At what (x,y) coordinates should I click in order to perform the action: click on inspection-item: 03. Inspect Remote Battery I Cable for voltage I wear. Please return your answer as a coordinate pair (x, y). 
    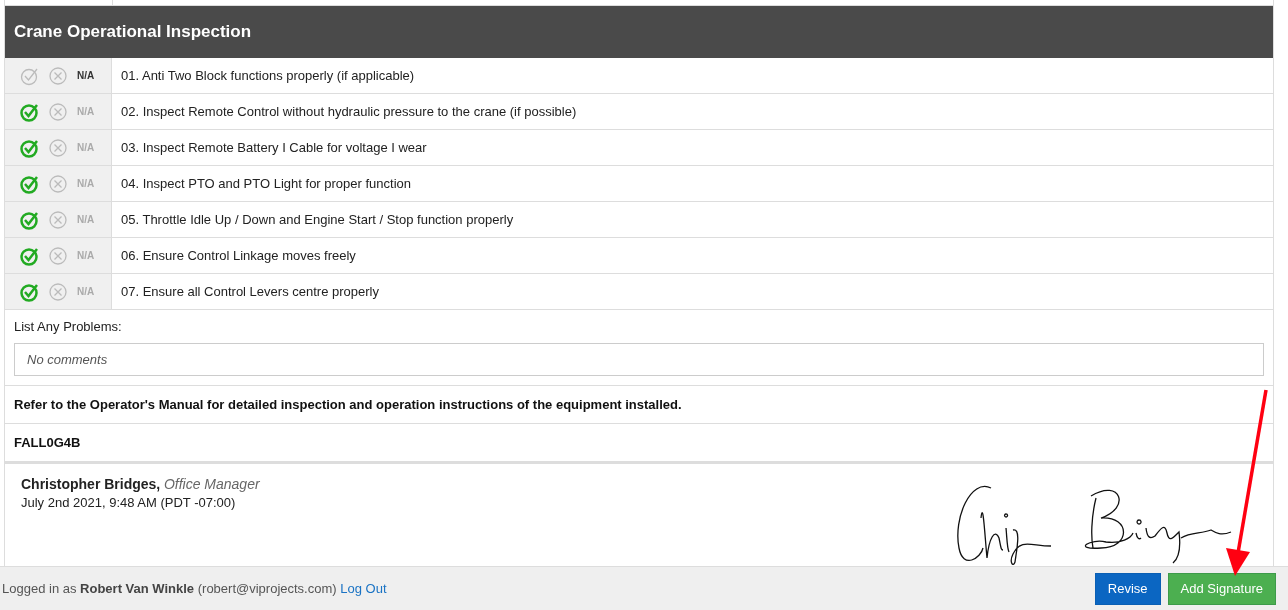
    Looking at the image, I should click on (273, 148).